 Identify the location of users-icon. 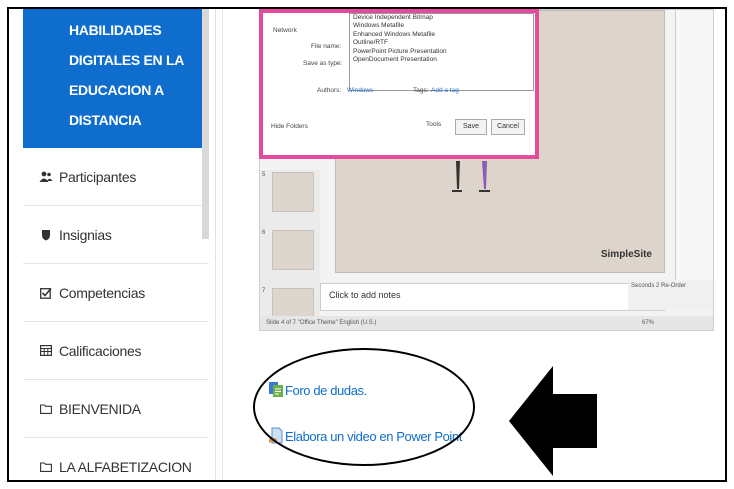
(46, 177).